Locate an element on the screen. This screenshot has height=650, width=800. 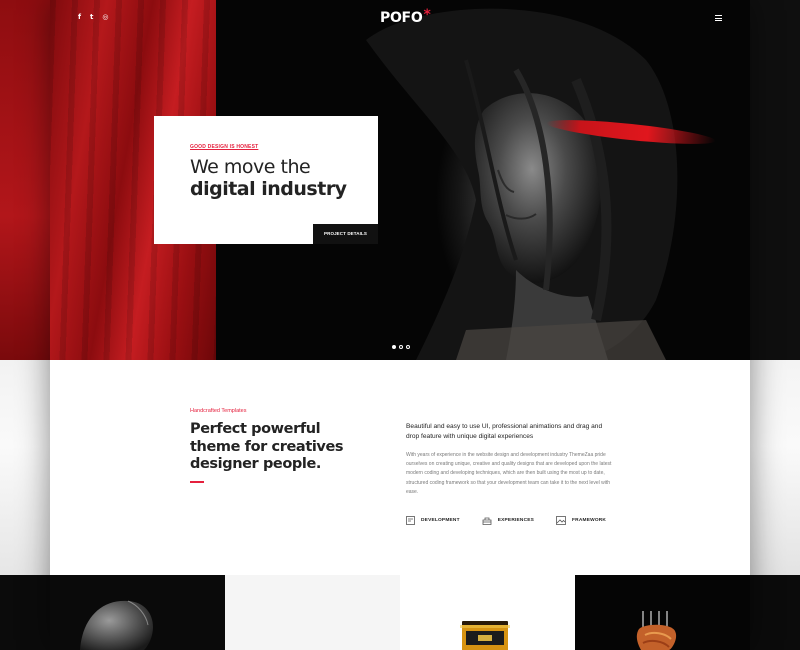
feature-experiences: EXPERIENCES is located at coordinates (508, 520).